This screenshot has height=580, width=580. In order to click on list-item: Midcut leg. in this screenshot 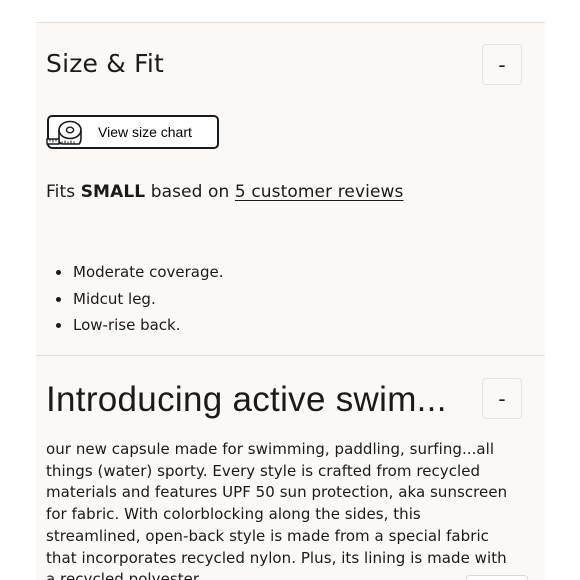, I will do `click(148, 299)`.